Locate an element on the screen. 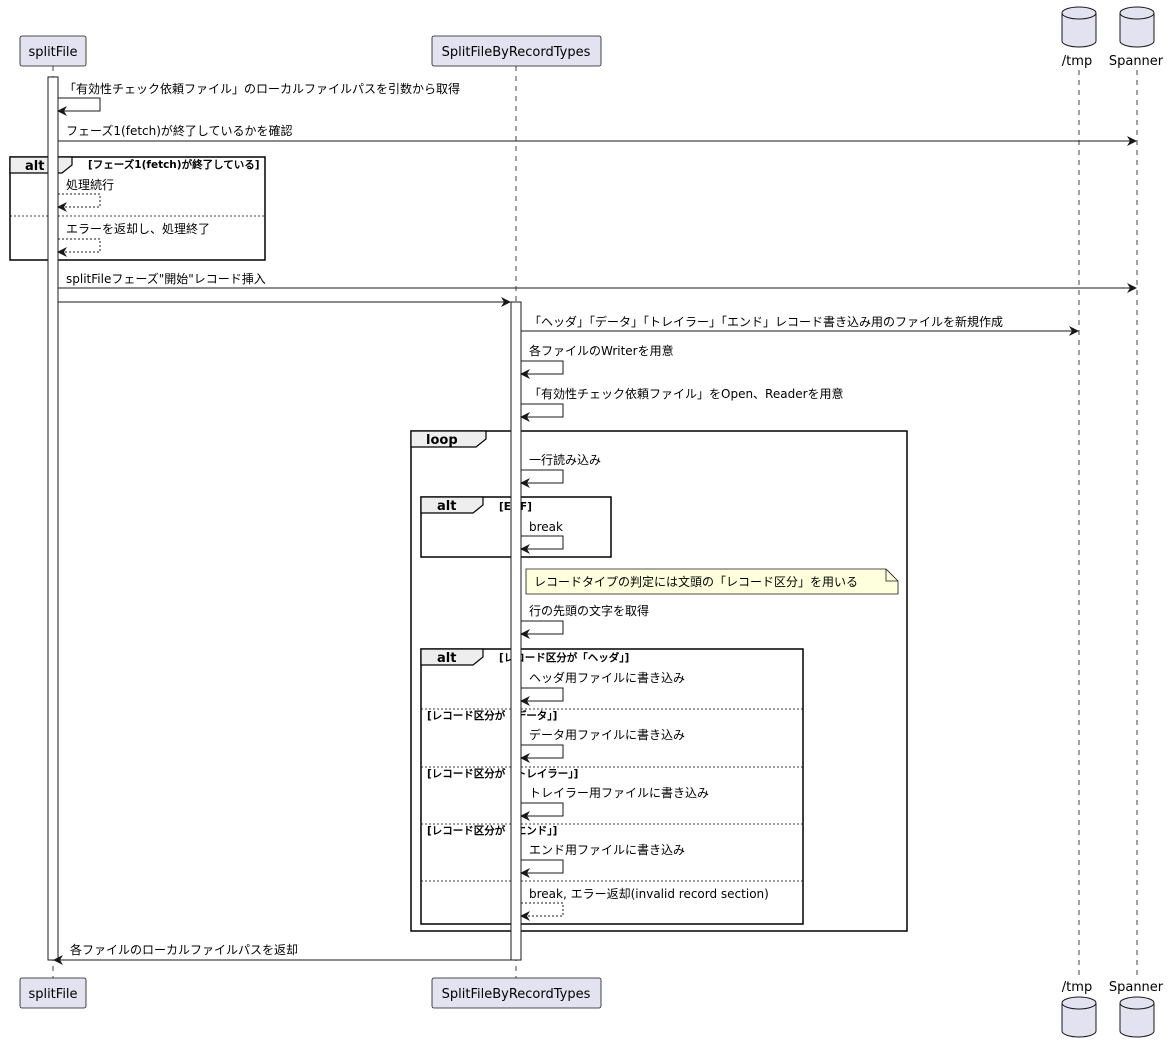 The height and width of the screenshot is (1055, 1173). message-self-return: 処理続行 is located at coordinates (85, 195).